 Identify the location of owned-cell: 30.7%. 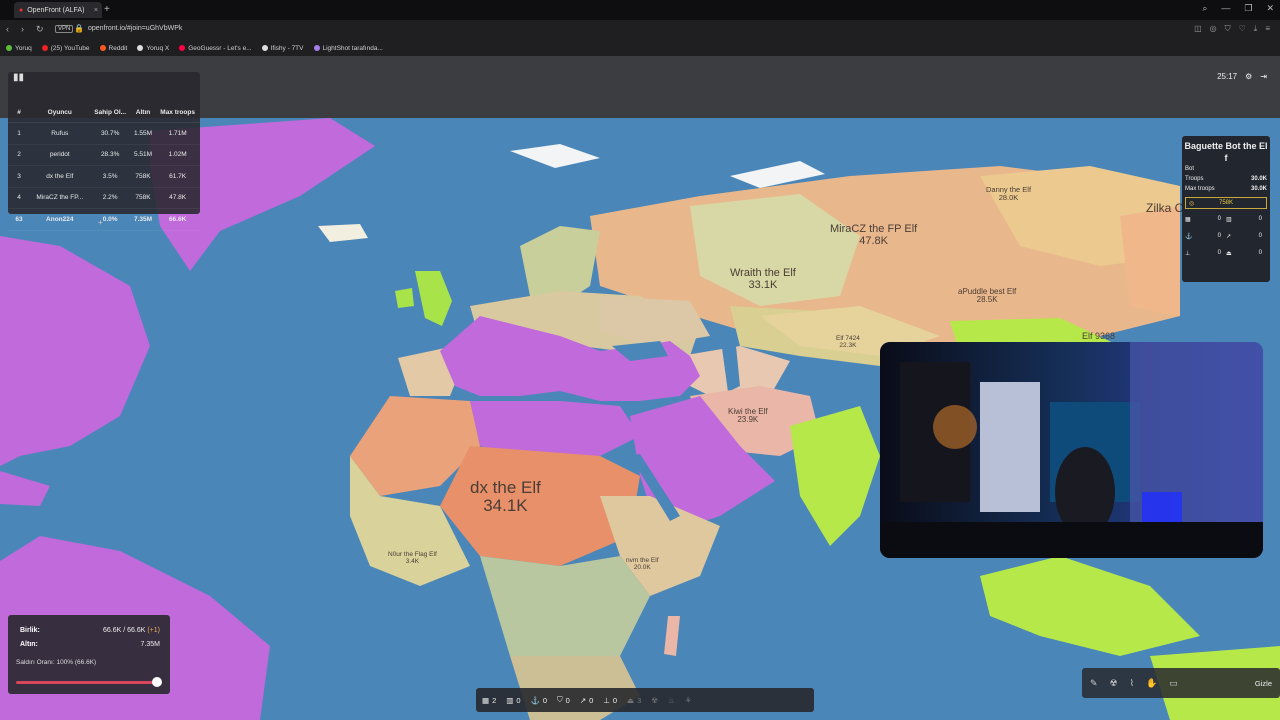
(110, 133).